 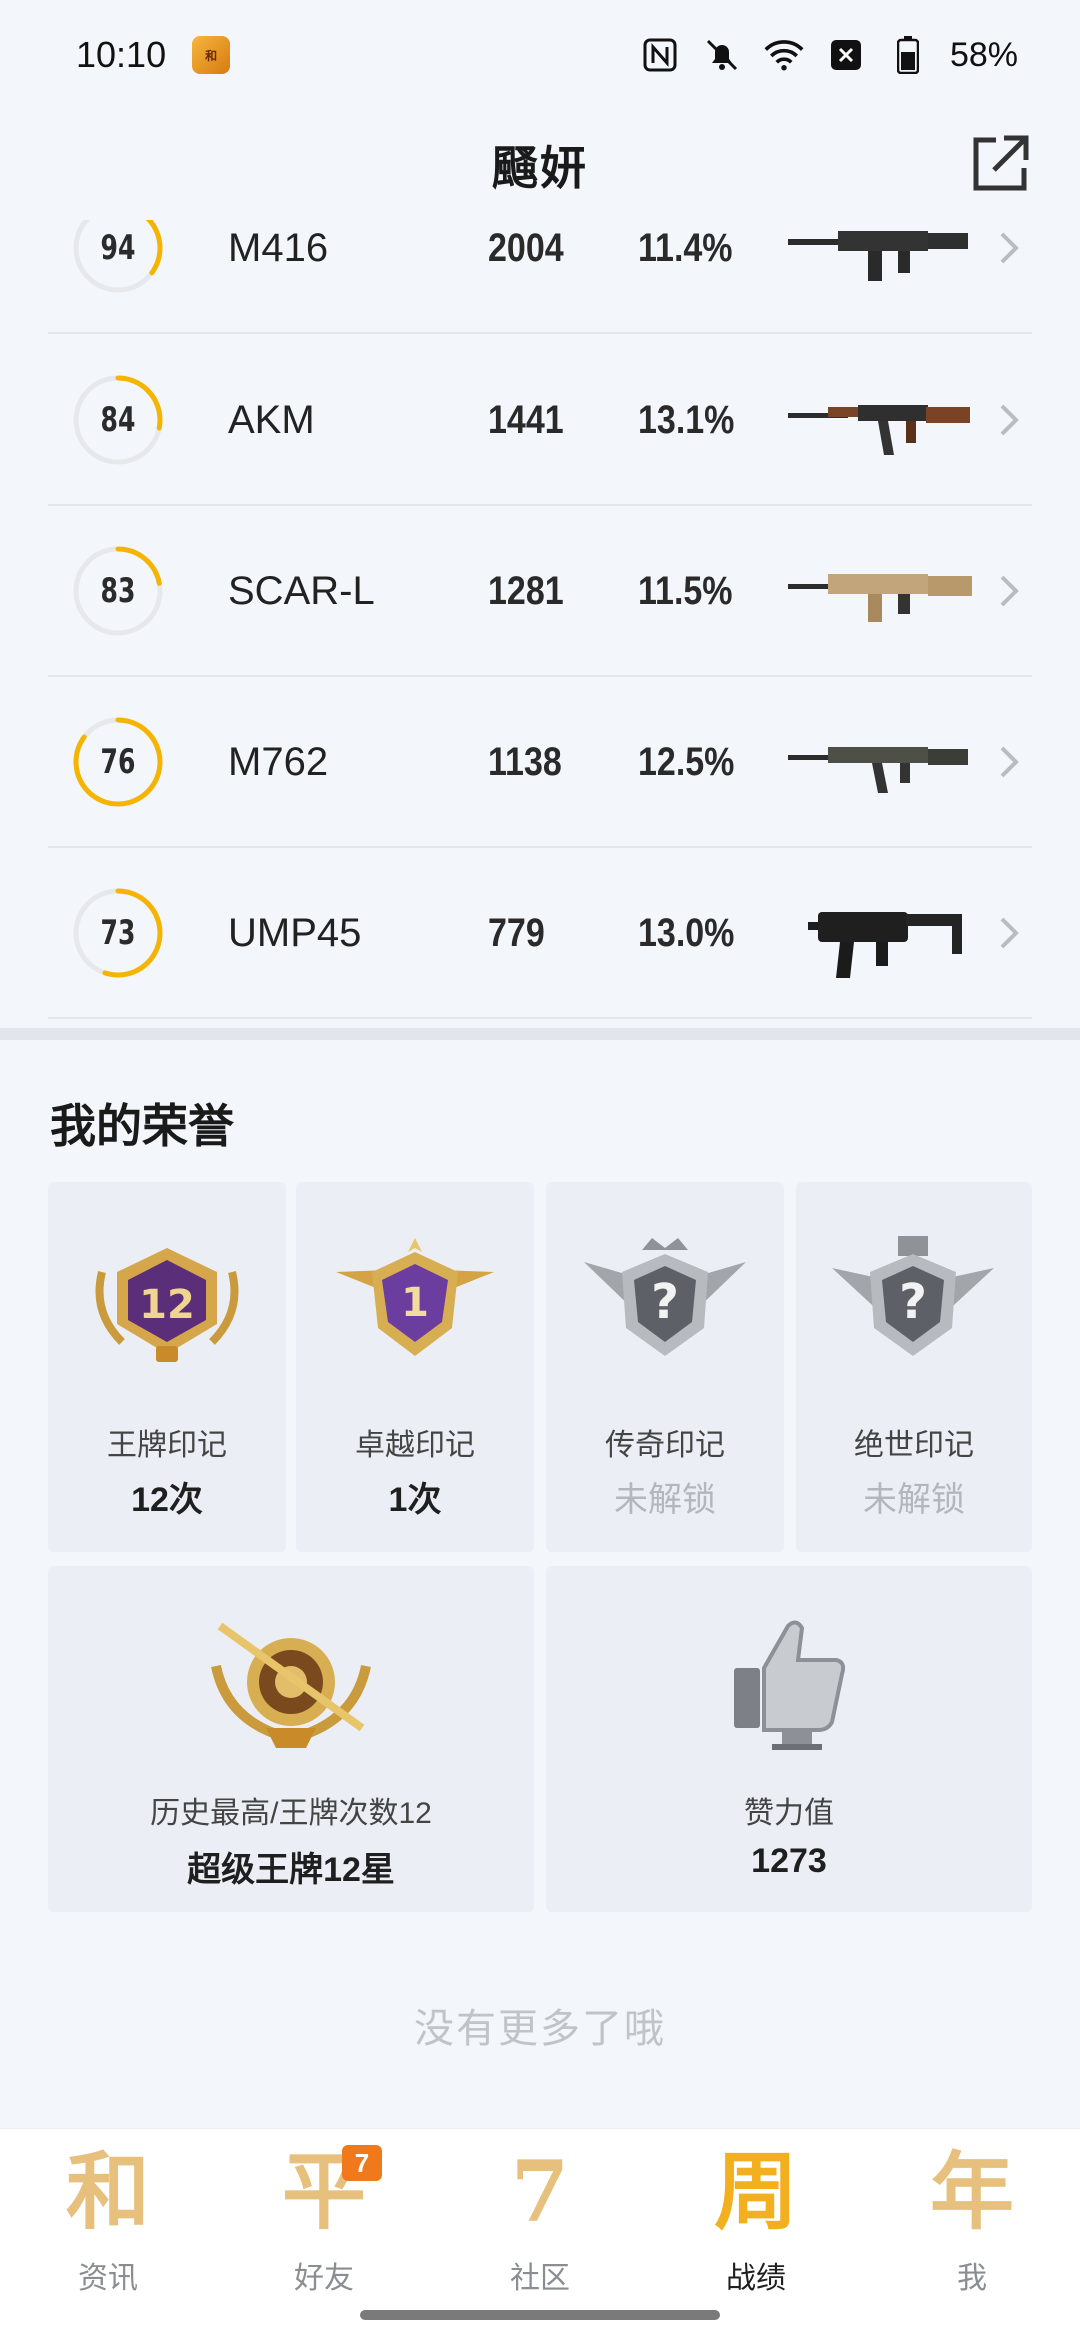 What do you see at coordinates (118, 248) in the screenshot?
I see `weapon-score: 94` at bounding box center [118, 248].